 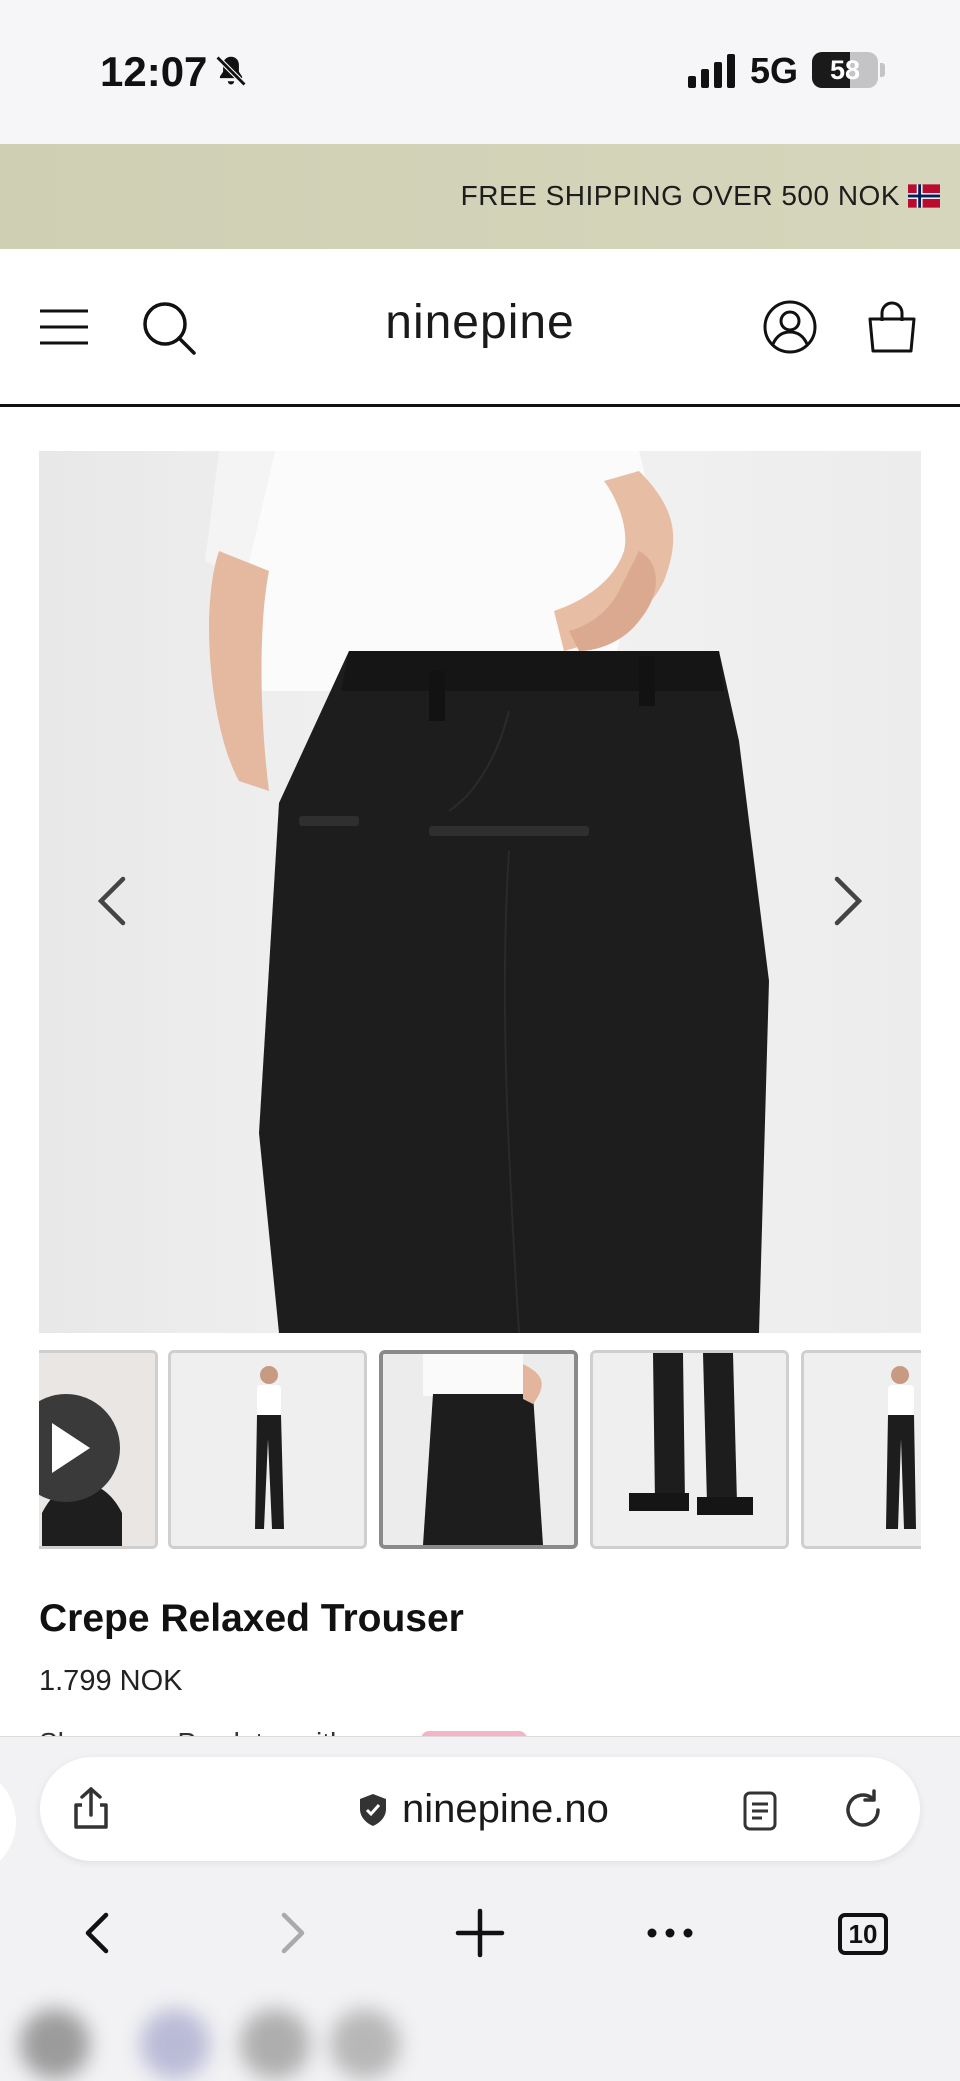 What do you see at coordinates (480, 328) in the screenshot?
I see `site-header: ninepine` at bounding box center [480, 328].